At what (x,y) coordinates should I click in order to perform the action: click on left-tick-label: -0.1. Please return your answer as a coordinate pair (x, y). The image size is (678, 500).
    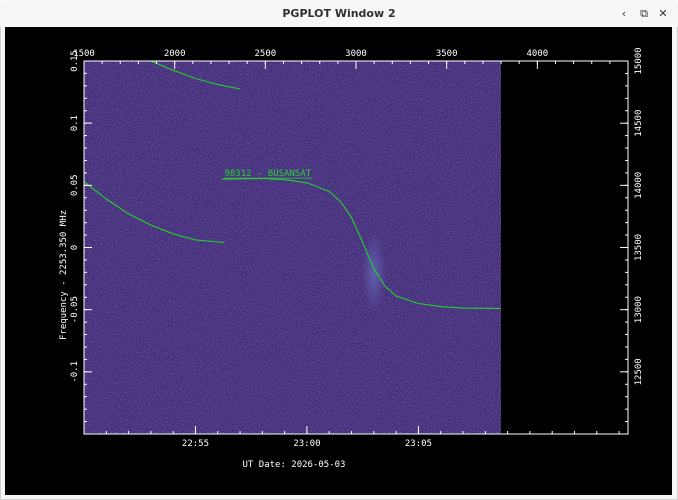
    Looking at the image, I should click on (75, 372).